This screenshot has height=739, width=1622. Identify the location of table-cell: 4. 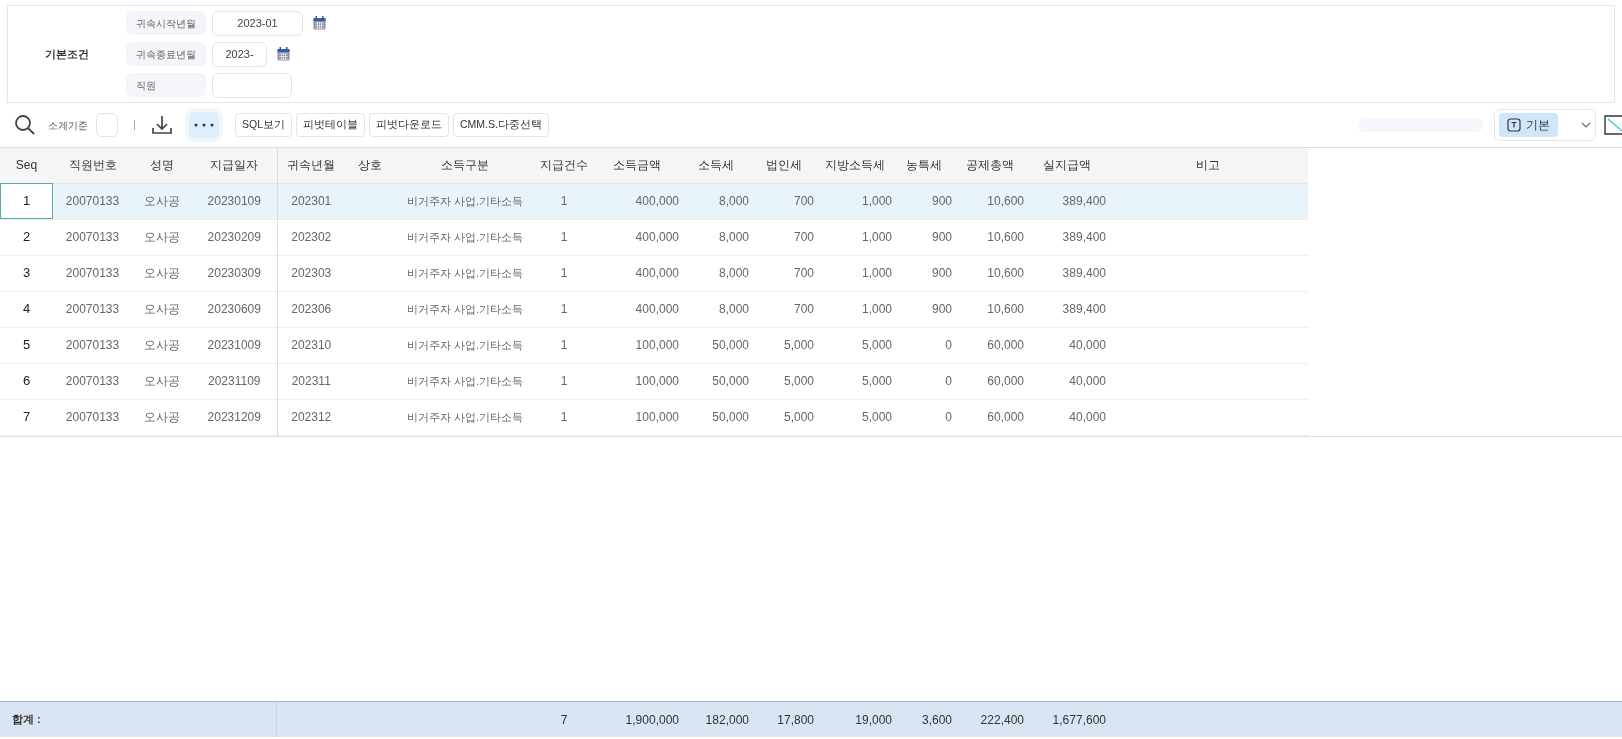
(26, 309).